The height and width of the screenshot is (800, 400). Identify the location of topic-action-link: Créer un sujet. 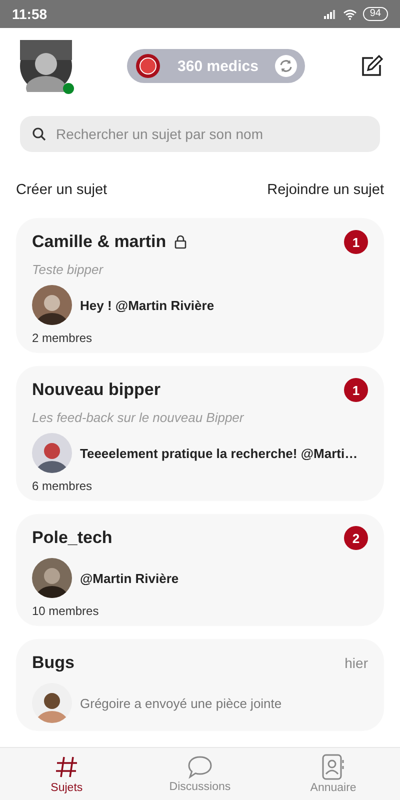
(62, 190).